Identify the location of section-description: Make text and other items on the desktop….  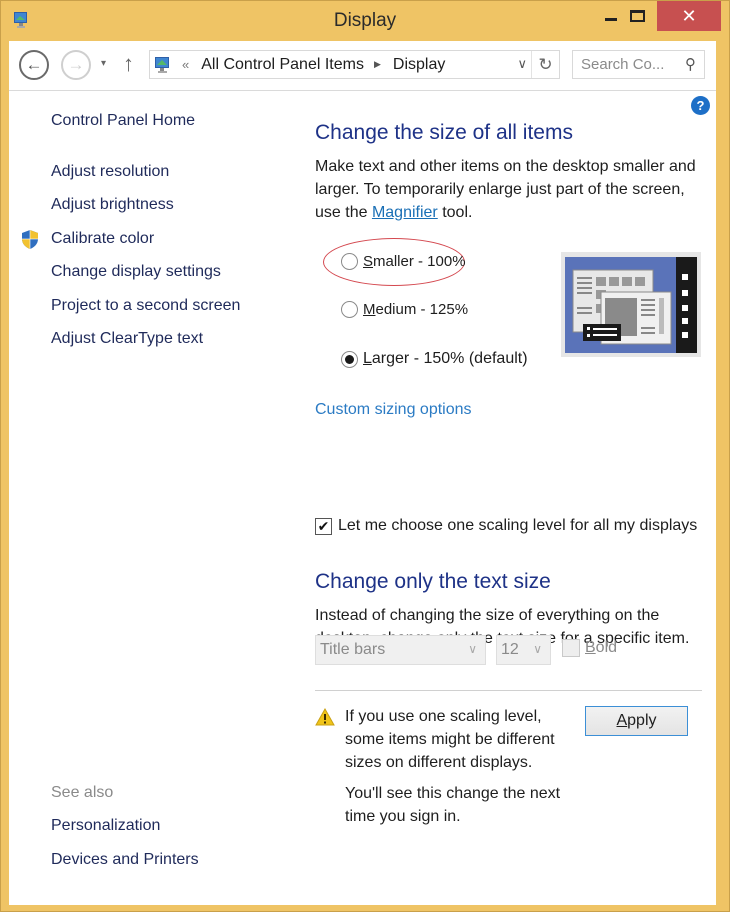
(512, 189).